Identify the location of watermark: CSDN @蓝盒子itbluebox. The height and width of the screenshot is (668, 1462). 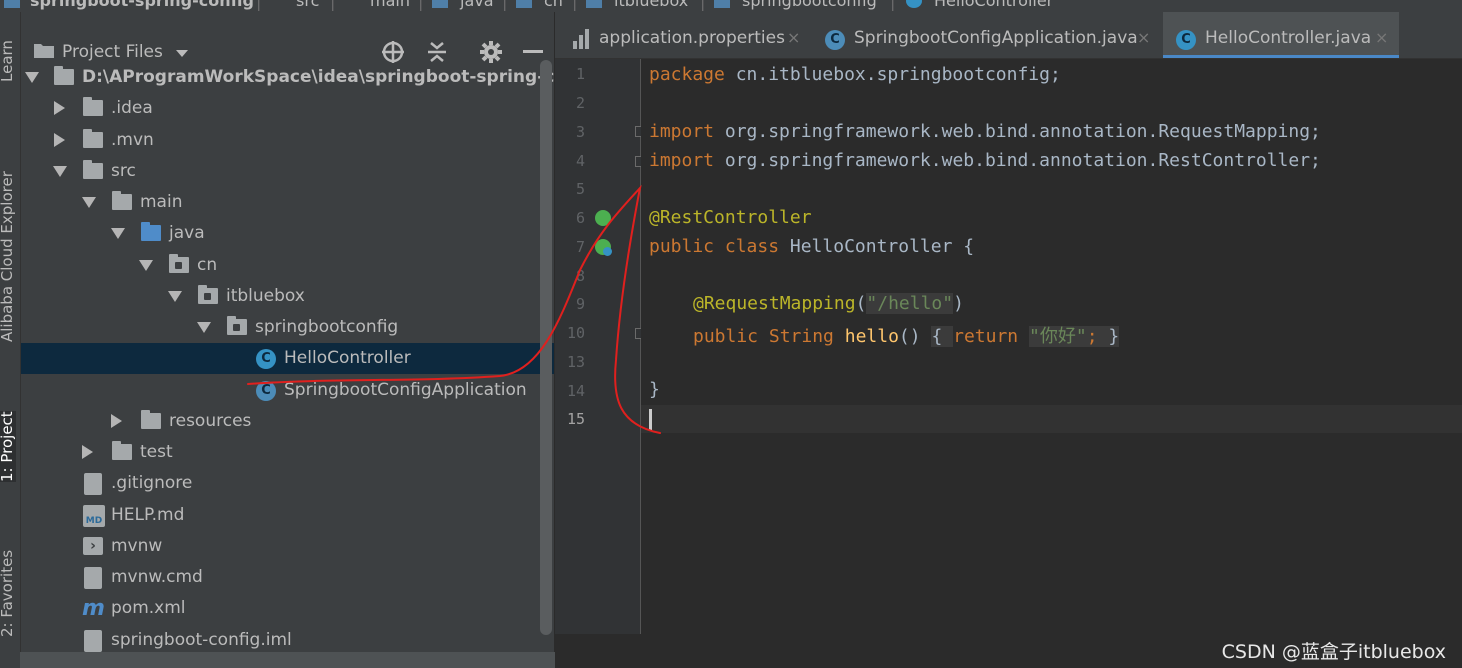
(1333, 652).